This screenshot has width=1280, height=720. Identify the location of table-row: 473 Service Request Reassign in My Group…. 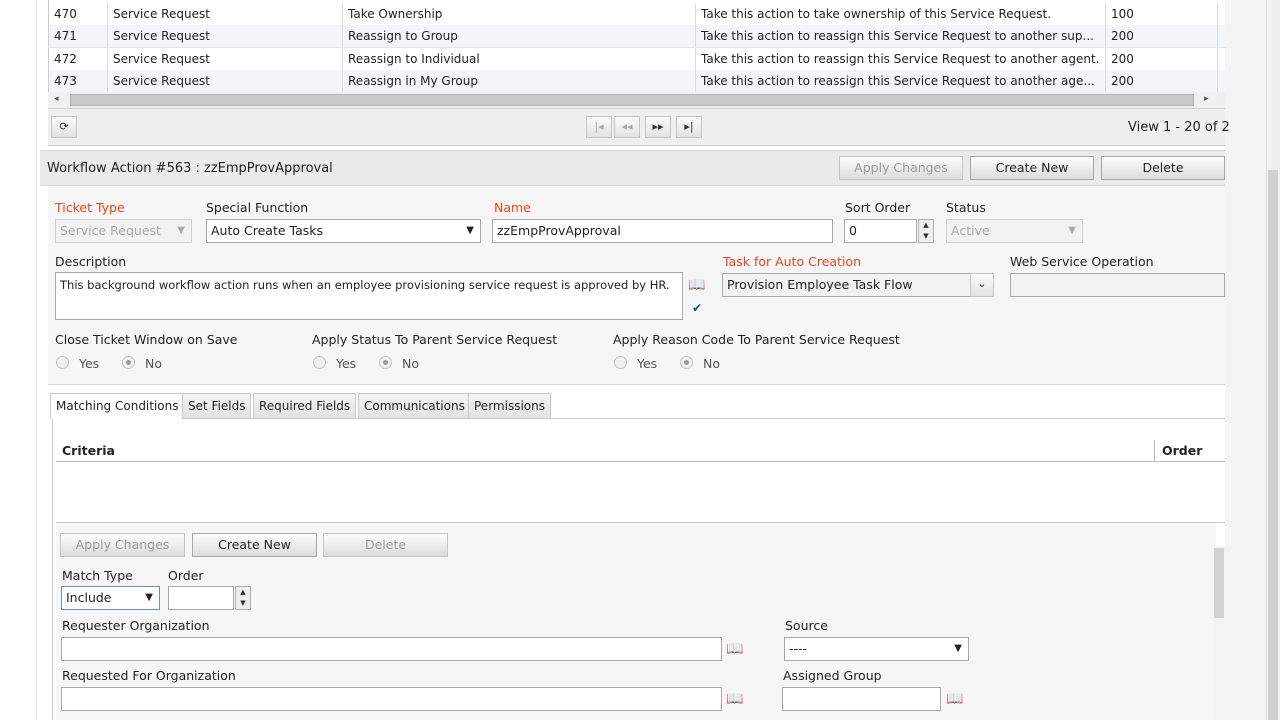
(637, 81).